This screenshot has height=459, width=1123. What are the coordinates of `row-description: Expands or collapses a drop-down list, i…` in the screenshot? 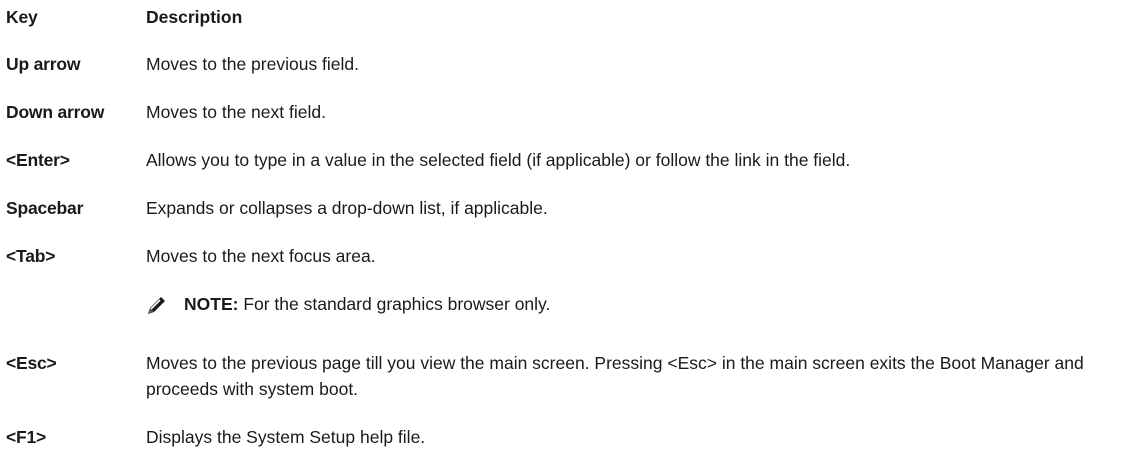 It's located at (347, 208).